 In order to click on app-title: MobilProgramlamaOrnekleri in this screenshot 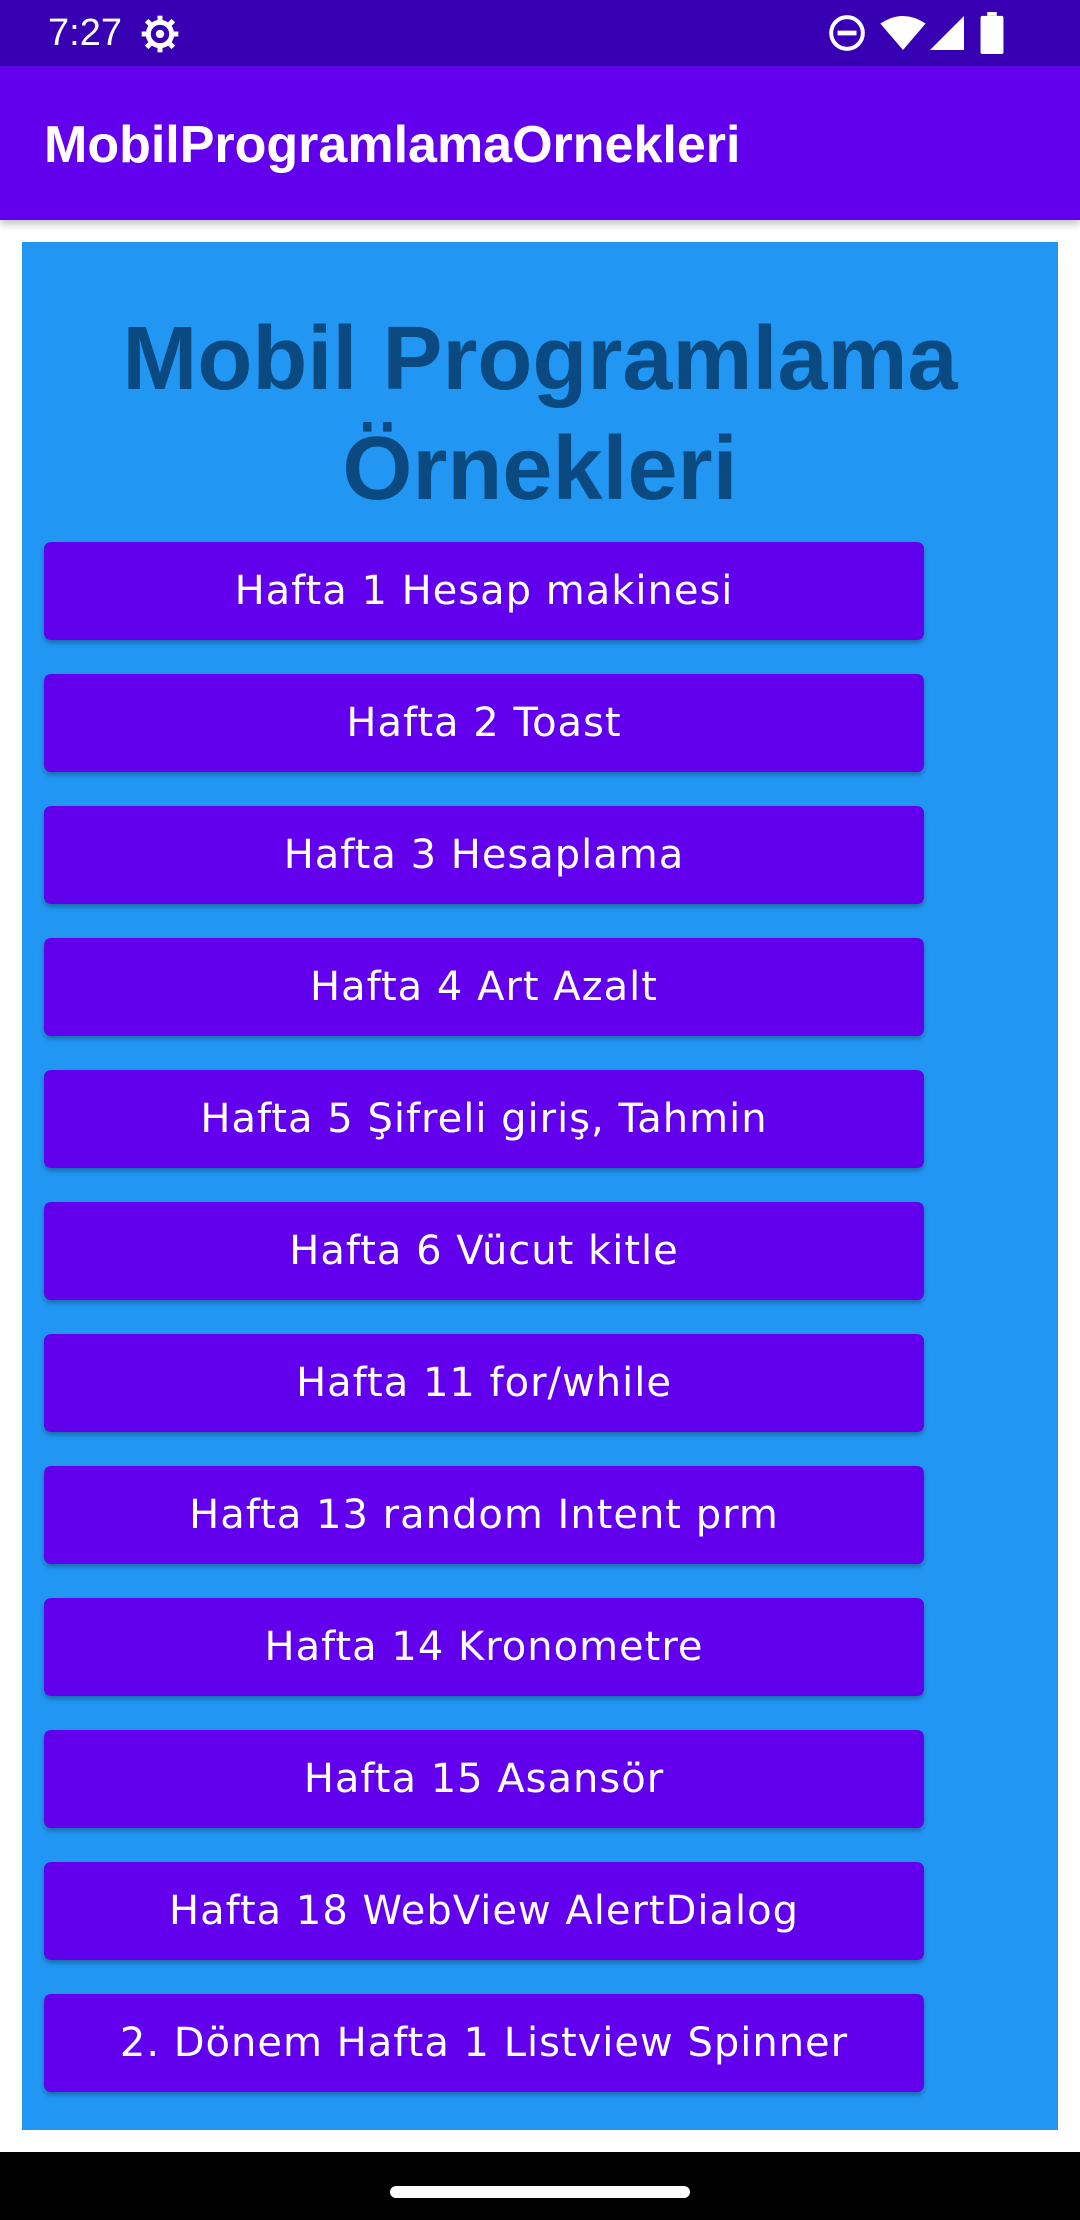, I will do `click(392, 145)`.